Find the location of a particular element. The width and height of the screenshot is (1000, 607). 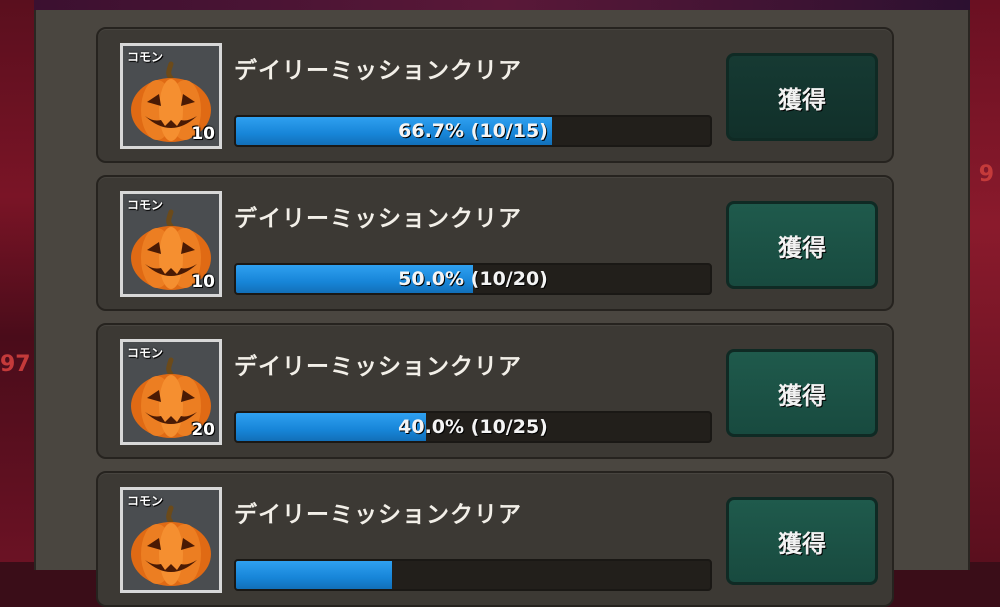

progress-text: 50.0% (10/20) is located at coordinates (473, 279).